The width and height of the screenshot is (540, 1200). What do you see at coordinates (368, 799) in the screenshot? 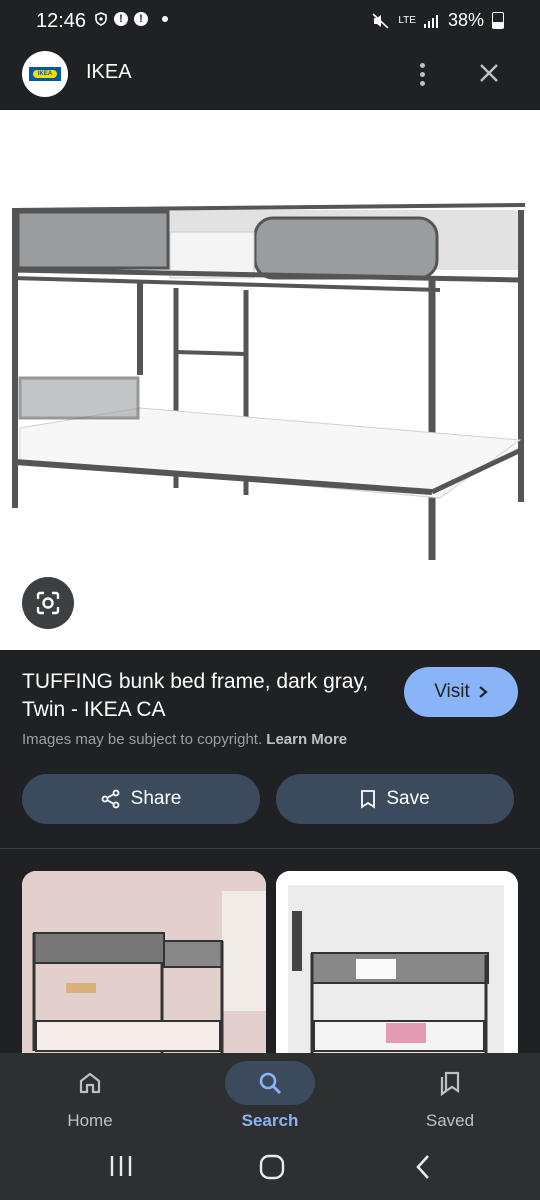
I see `bookmark-icon` at bounding box center [368, 799].